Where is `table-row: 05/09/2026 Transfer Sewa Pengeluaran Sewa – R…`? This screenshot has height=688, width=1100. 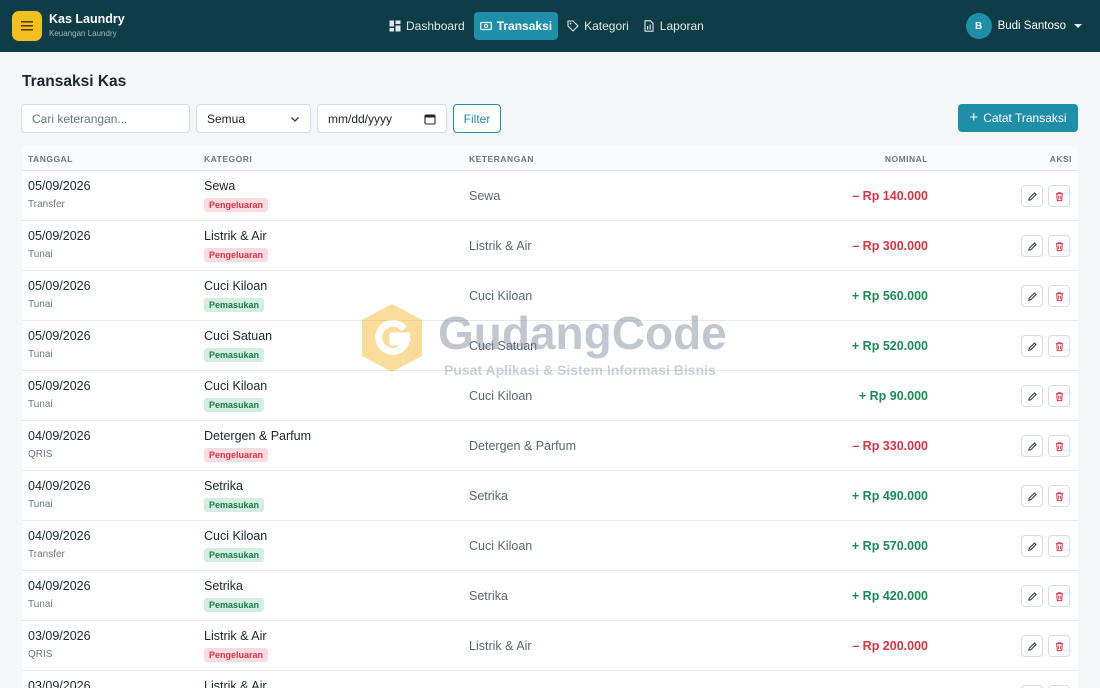
table-row: 05/09/2026 Transfer Sewa Pengeluaran Sewa – R… is located at coordinates (550, 196).